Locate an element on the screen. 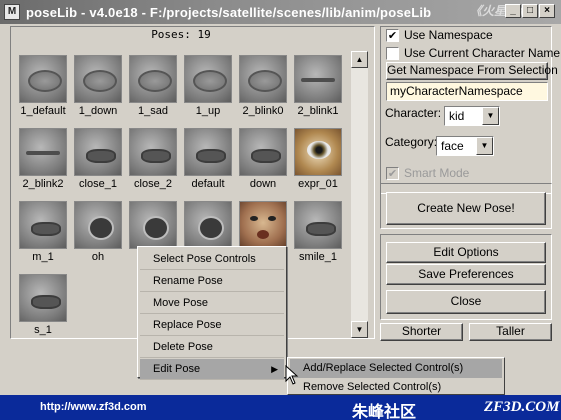  pose-thumbnail: 1_default is located at coordinates (43, 88).